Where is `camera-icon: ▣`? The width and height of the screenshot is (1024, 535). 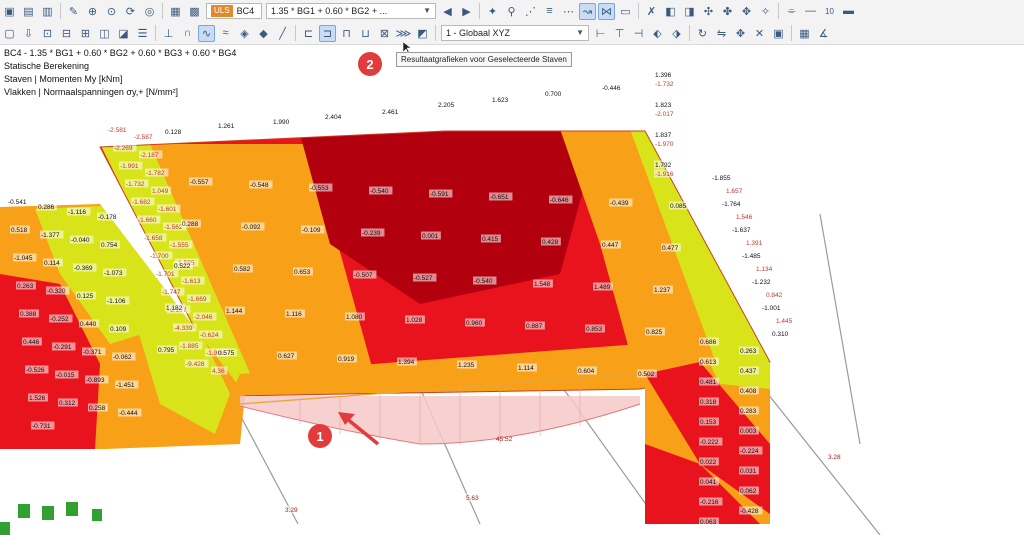 camera-icon: ▣ is located at coordinates (778, 33).